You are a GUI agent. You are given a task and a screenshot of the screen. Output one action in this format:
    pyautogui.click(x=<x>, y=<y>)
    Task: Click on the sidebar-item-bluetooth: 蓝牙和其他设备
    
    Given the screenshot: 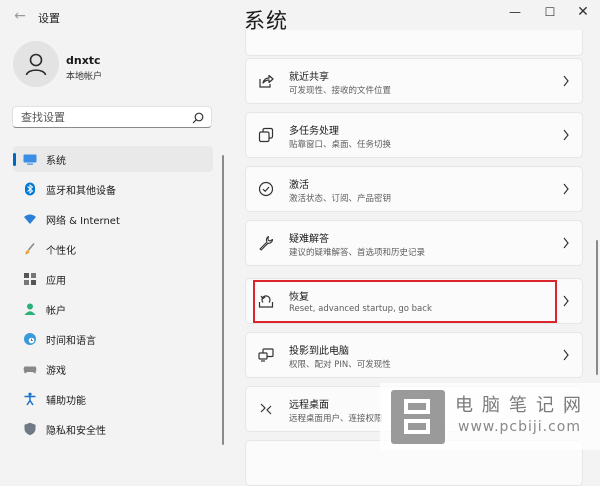 What is the action you would take?
    pyautogui.click(x=113, y=189)
    